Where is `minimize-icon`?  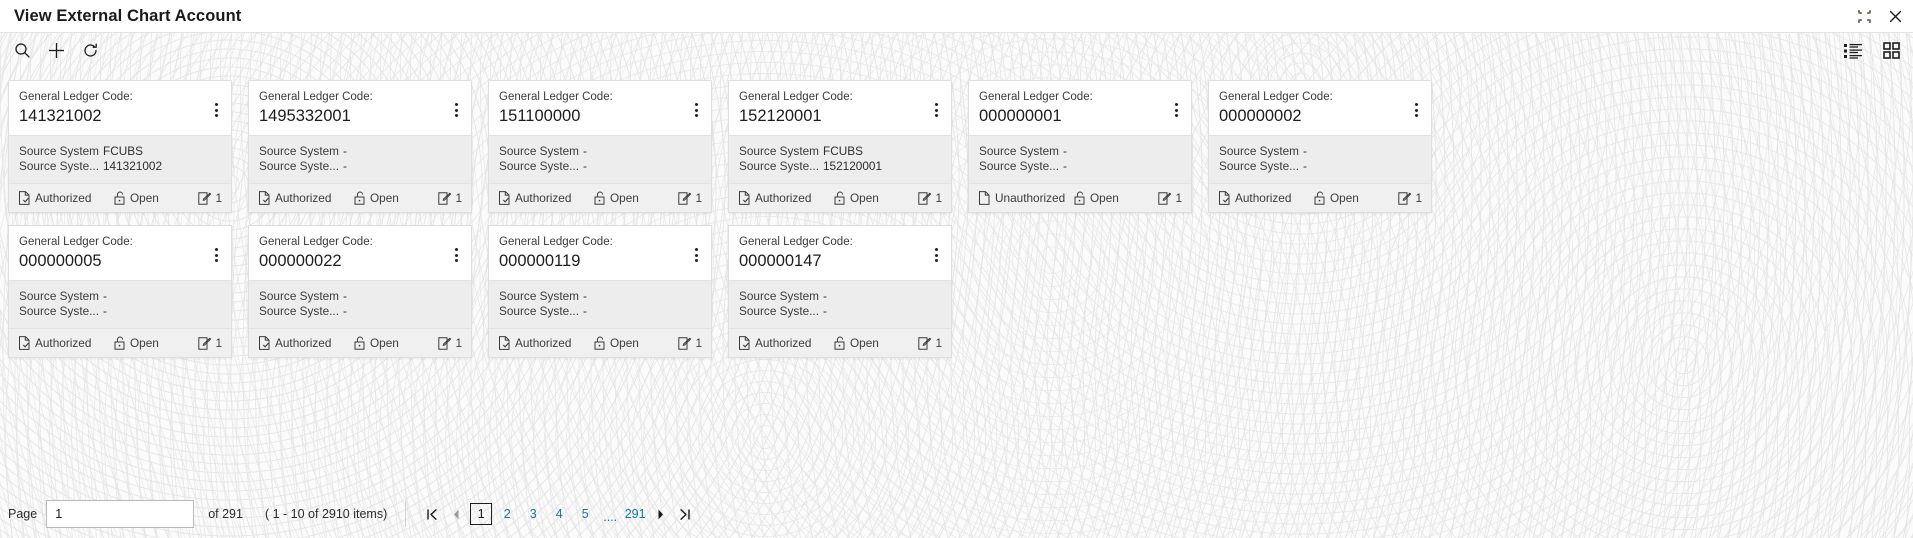 minimize-icon is located at coordinates (1864, 16).